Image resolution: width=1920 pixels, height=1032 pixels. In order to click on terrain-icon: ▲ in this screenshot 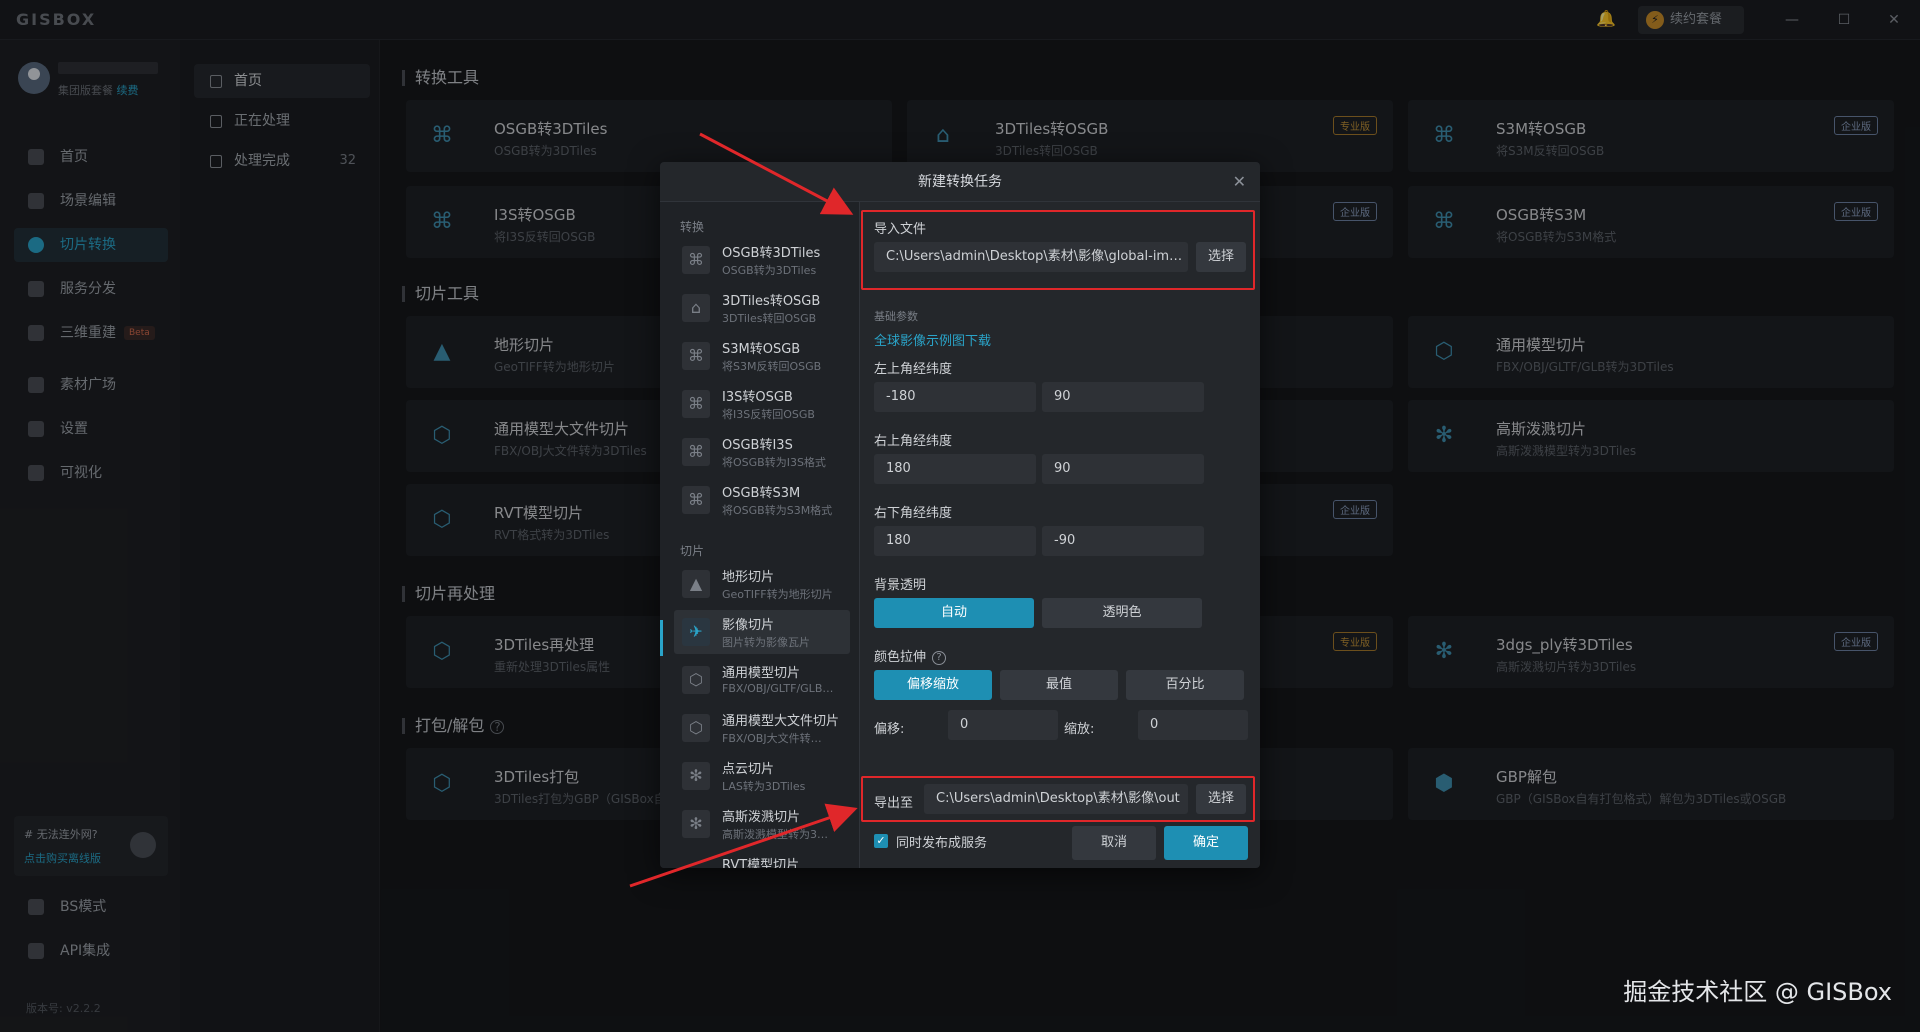, I will do `click(696, 584)`.